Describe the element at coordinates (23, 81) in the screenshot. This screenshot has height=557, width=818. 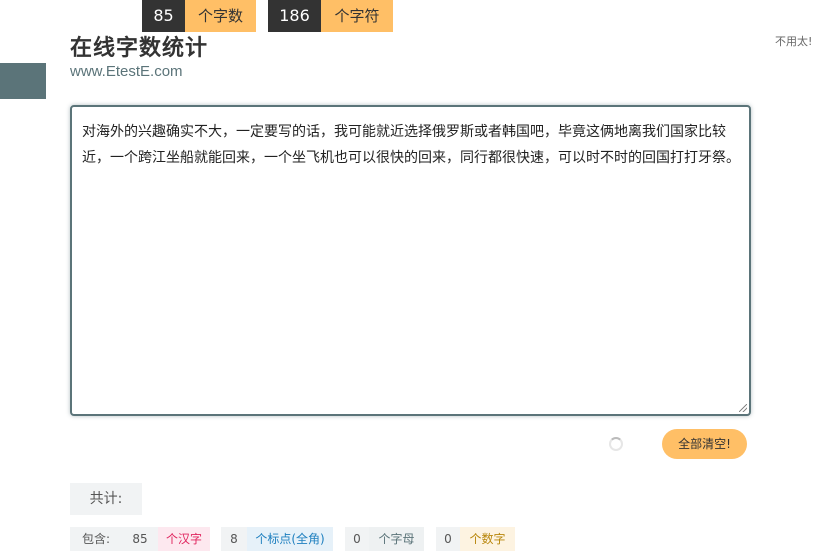
I see `side-tab` at that location.